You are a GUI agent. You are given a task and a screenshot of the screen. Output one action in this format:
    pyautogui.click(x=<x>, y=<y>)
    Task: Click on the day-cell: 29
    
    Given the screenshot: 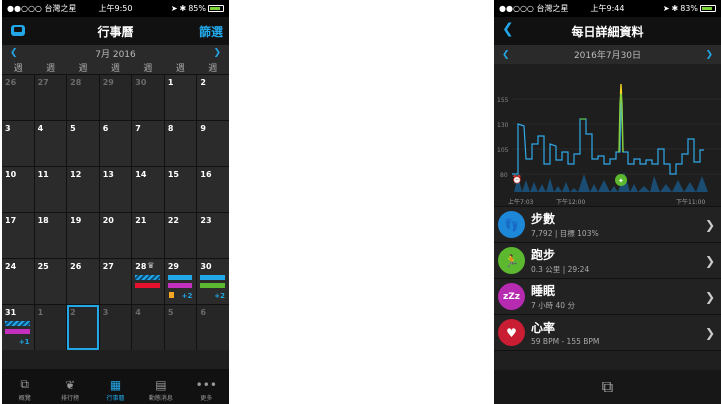 What is the action you would take?
    pyautogui.click(x=115, y=97)
    